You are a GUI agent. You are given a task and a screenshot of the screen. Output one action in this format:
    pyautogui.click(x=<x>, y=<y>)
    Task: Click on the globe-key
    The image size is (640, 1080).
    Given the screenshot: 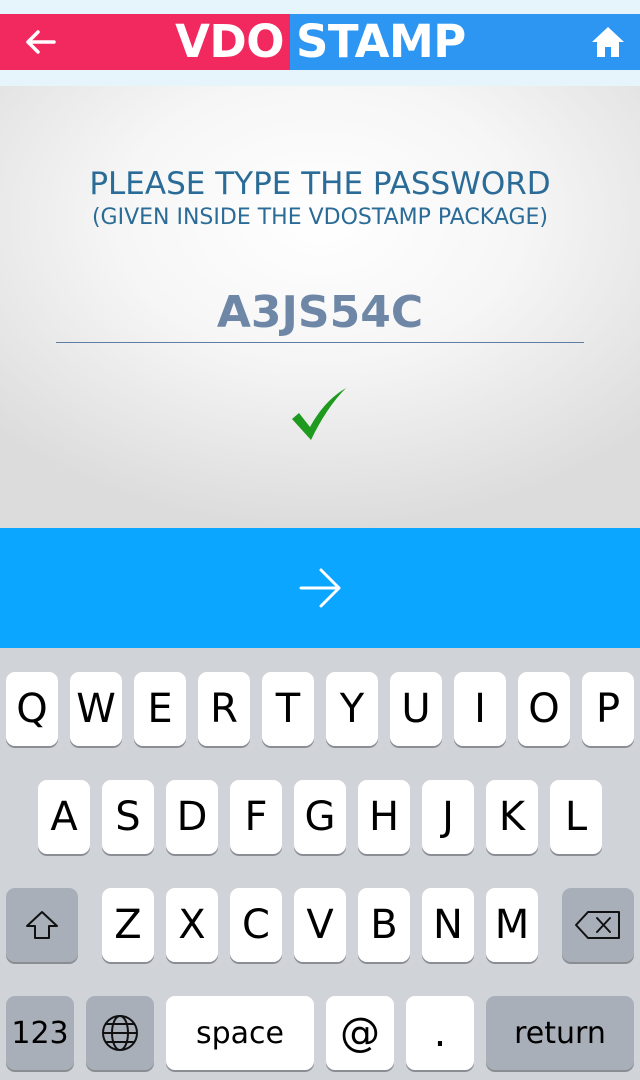 What is the action you would take?
    pyautogui.click(x=120, y=1033)
    